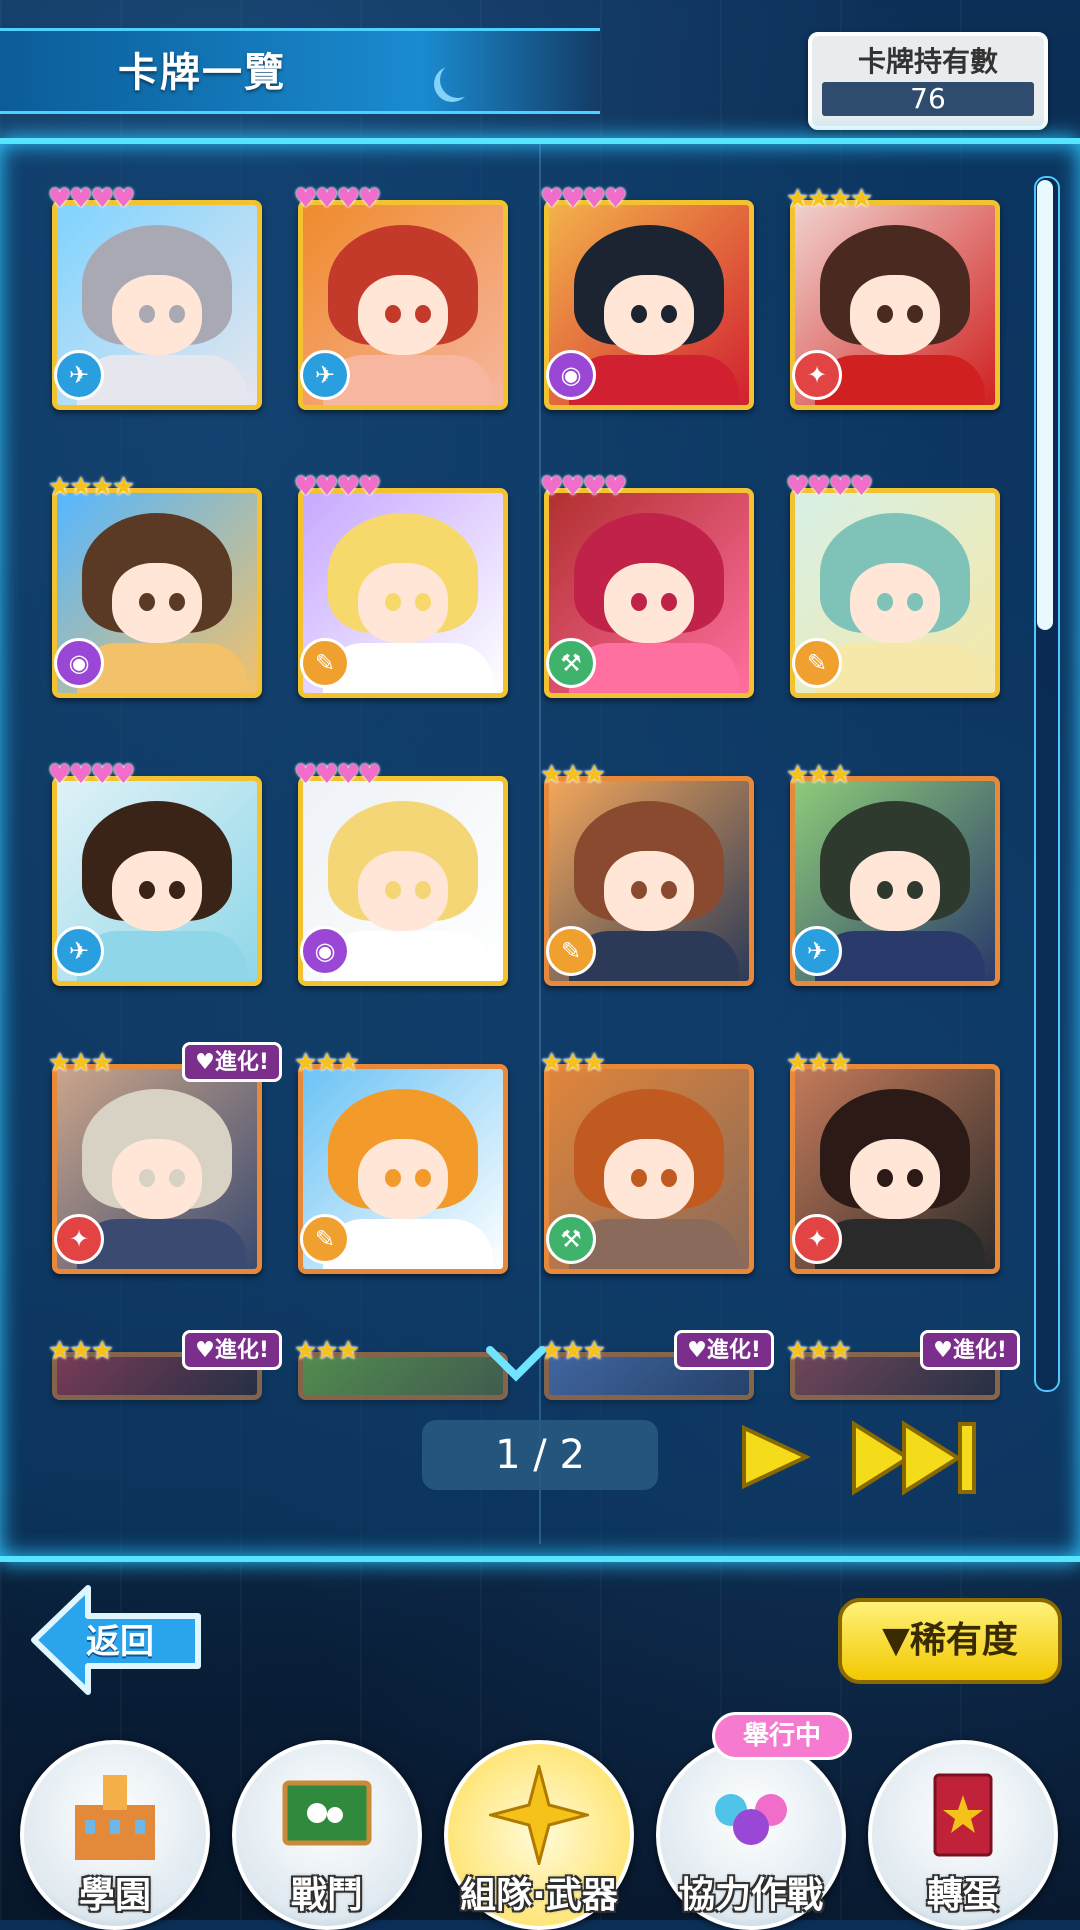 This screenshot has height=1930, width=1080. I want to click on nav-team-weapon: 組隊·武器, so click(539, 1835).